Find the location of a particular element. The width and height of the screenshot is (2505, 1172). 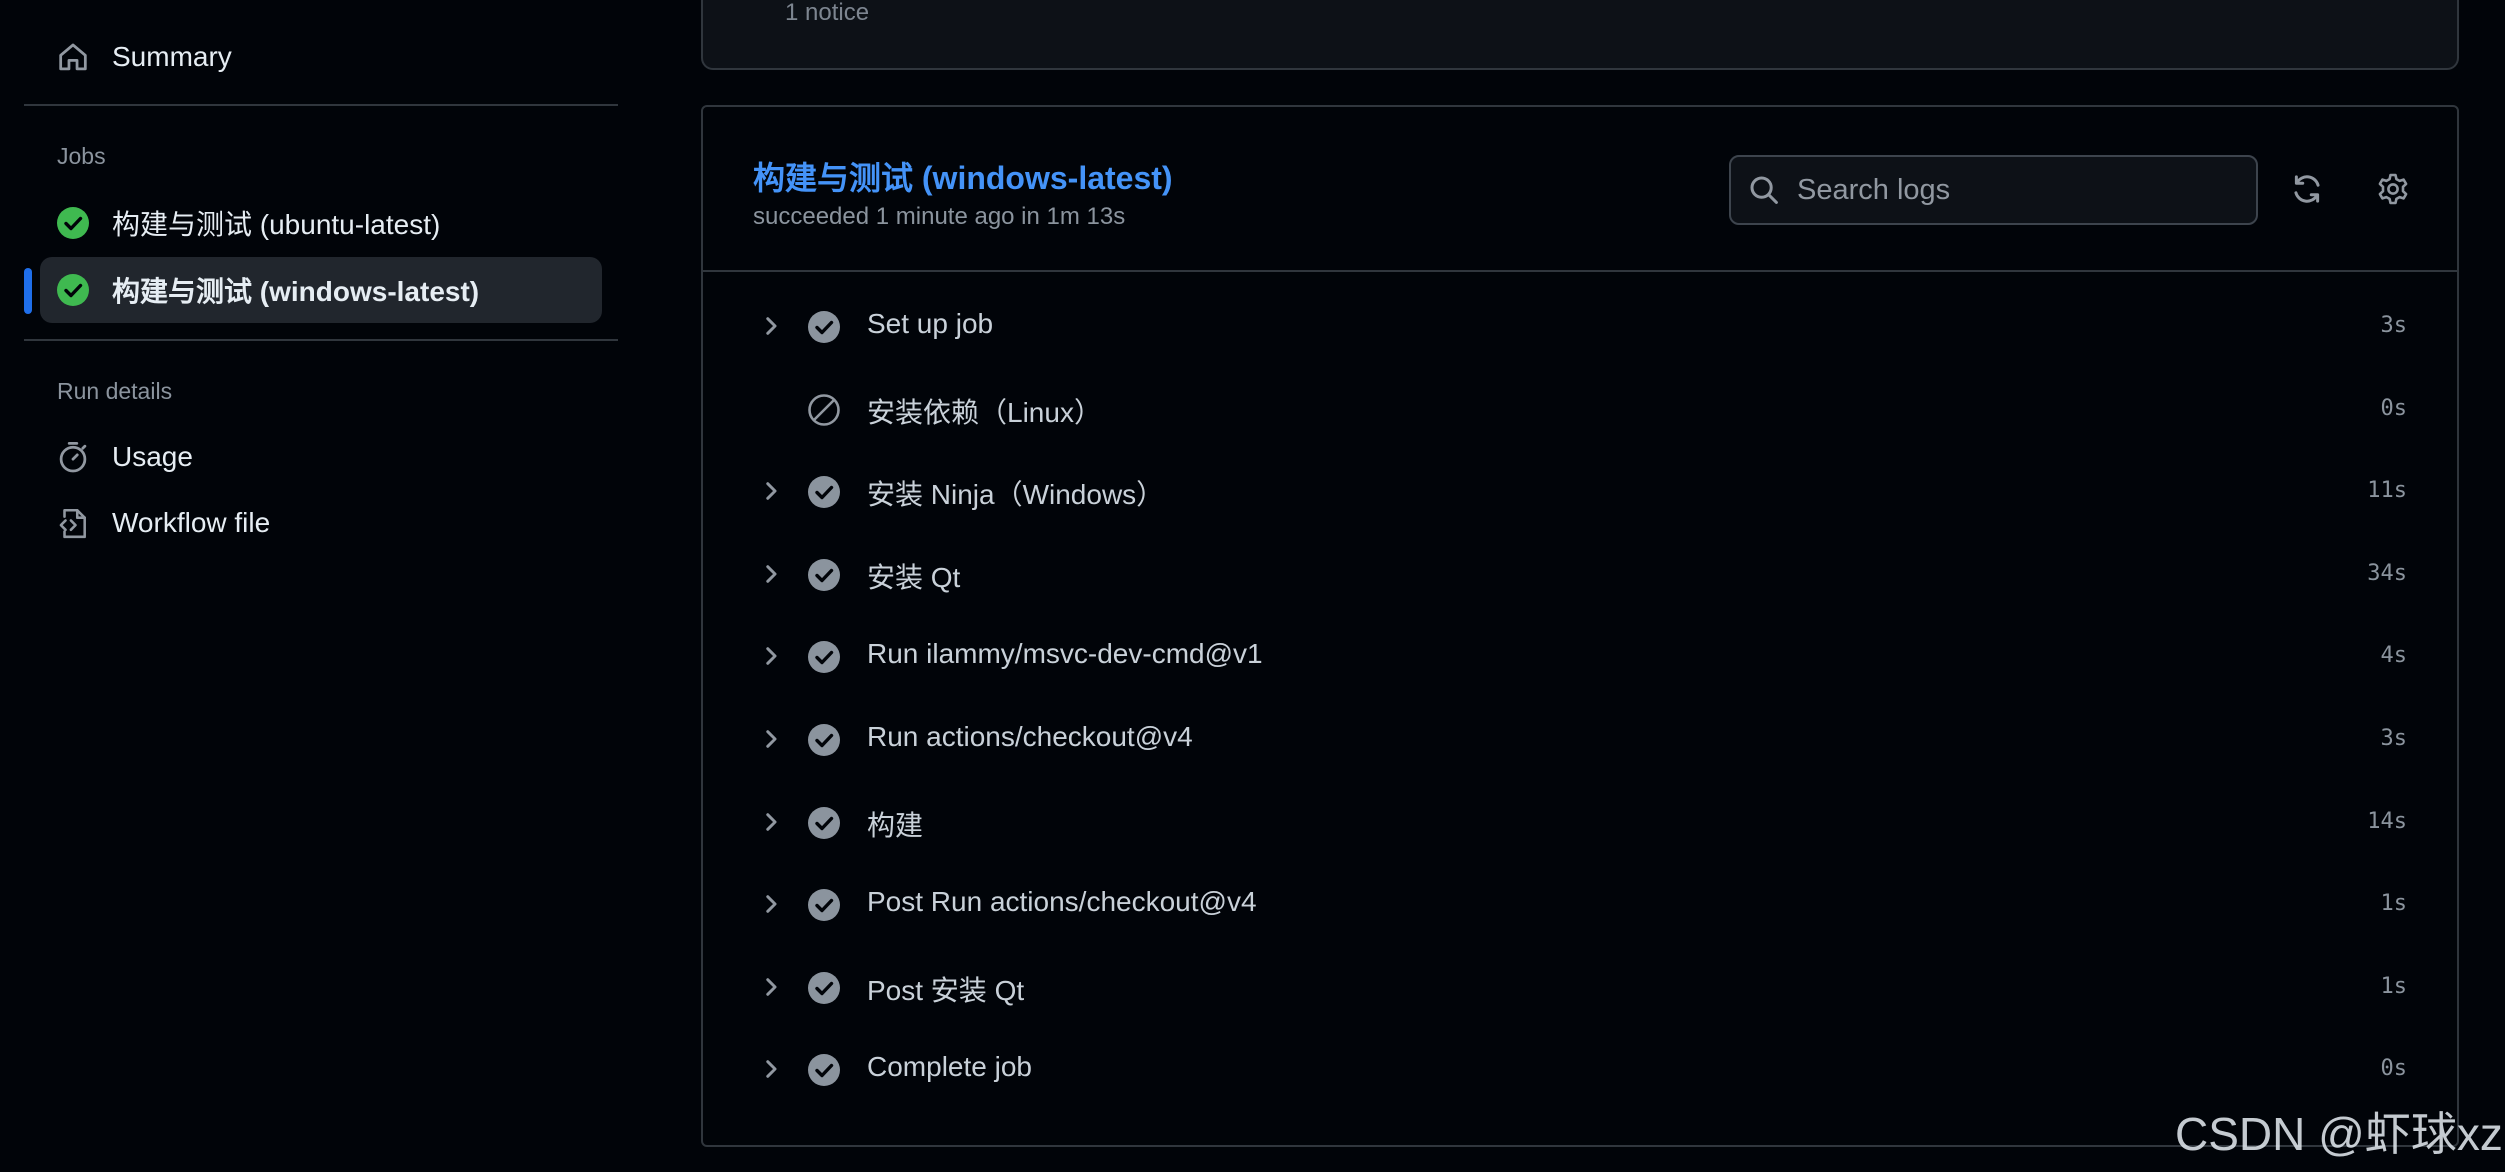

job-status-summary: succeeded 1 minute ago in 1m 13s is located at coordinates (939, 216).